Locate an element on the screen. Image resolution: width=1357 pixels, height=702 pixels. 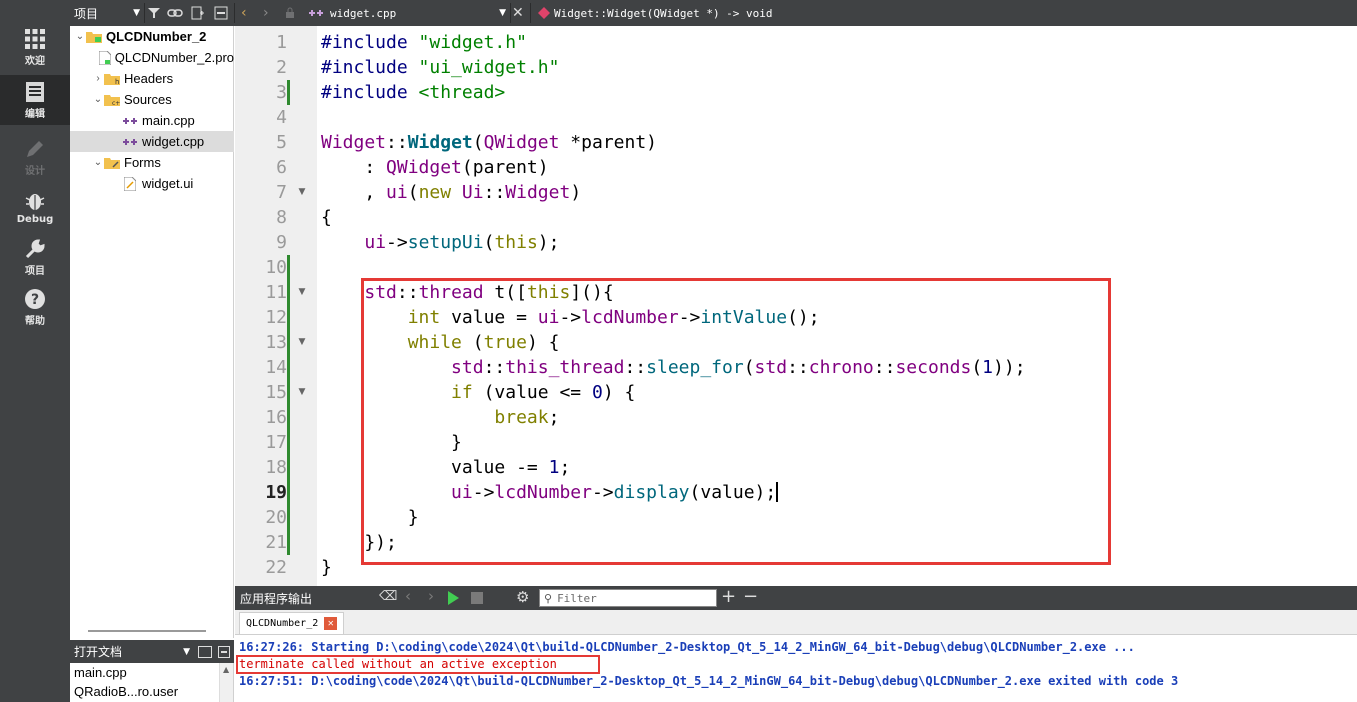
mode-welcome: 欢迎 is located at coordinates (35, 47).